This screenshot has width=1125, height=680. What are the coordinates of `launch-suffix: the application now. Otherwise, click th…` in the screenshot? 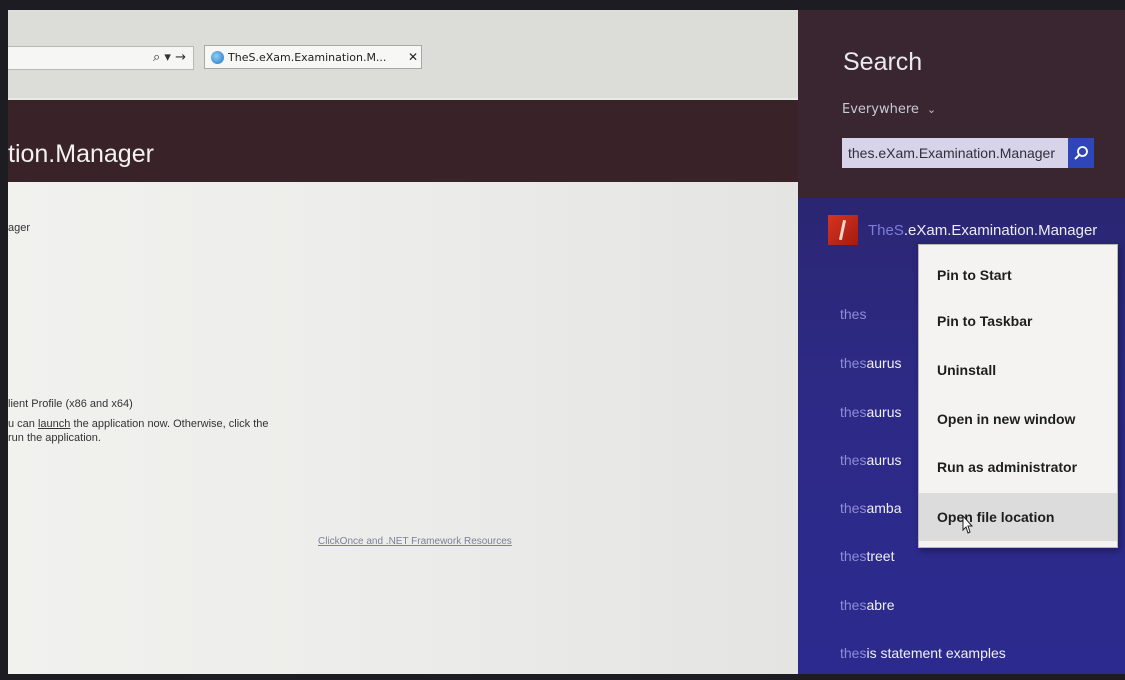 It's located at (169, 424).